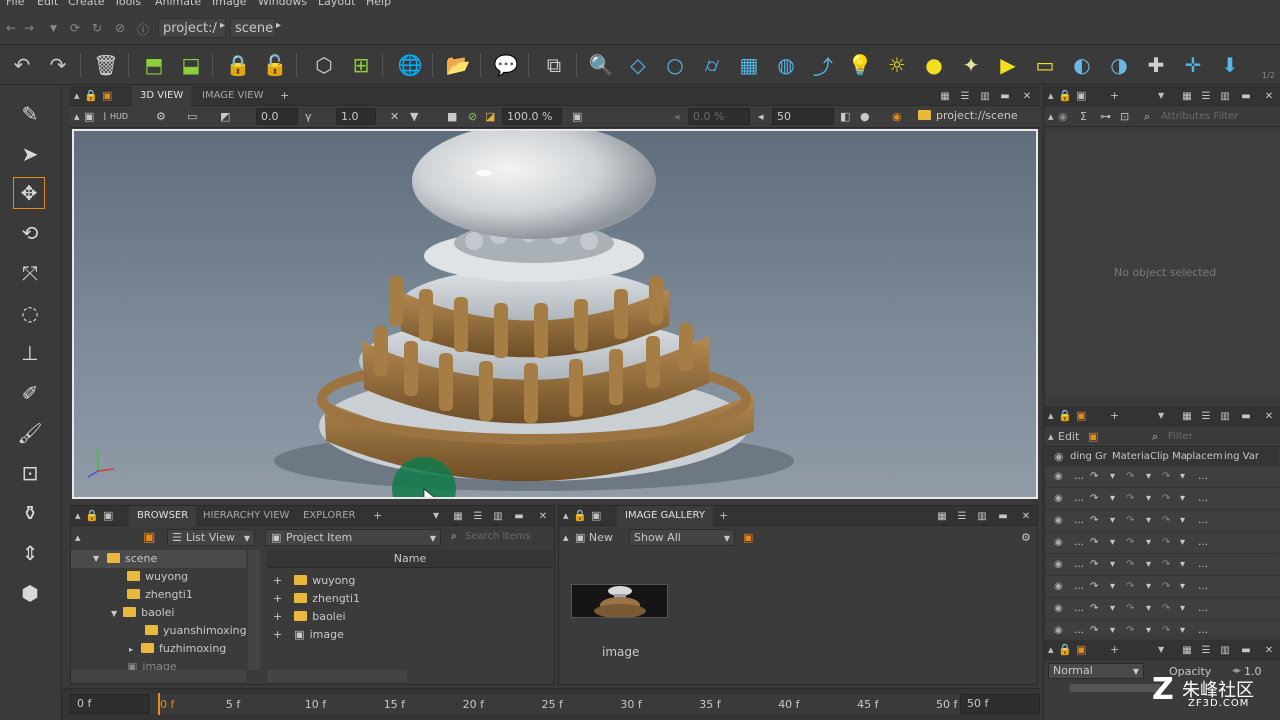 This screenshot has width=1280, height=720. I want to click on settings-gear-icon: ⚙, so click(1026, 537).